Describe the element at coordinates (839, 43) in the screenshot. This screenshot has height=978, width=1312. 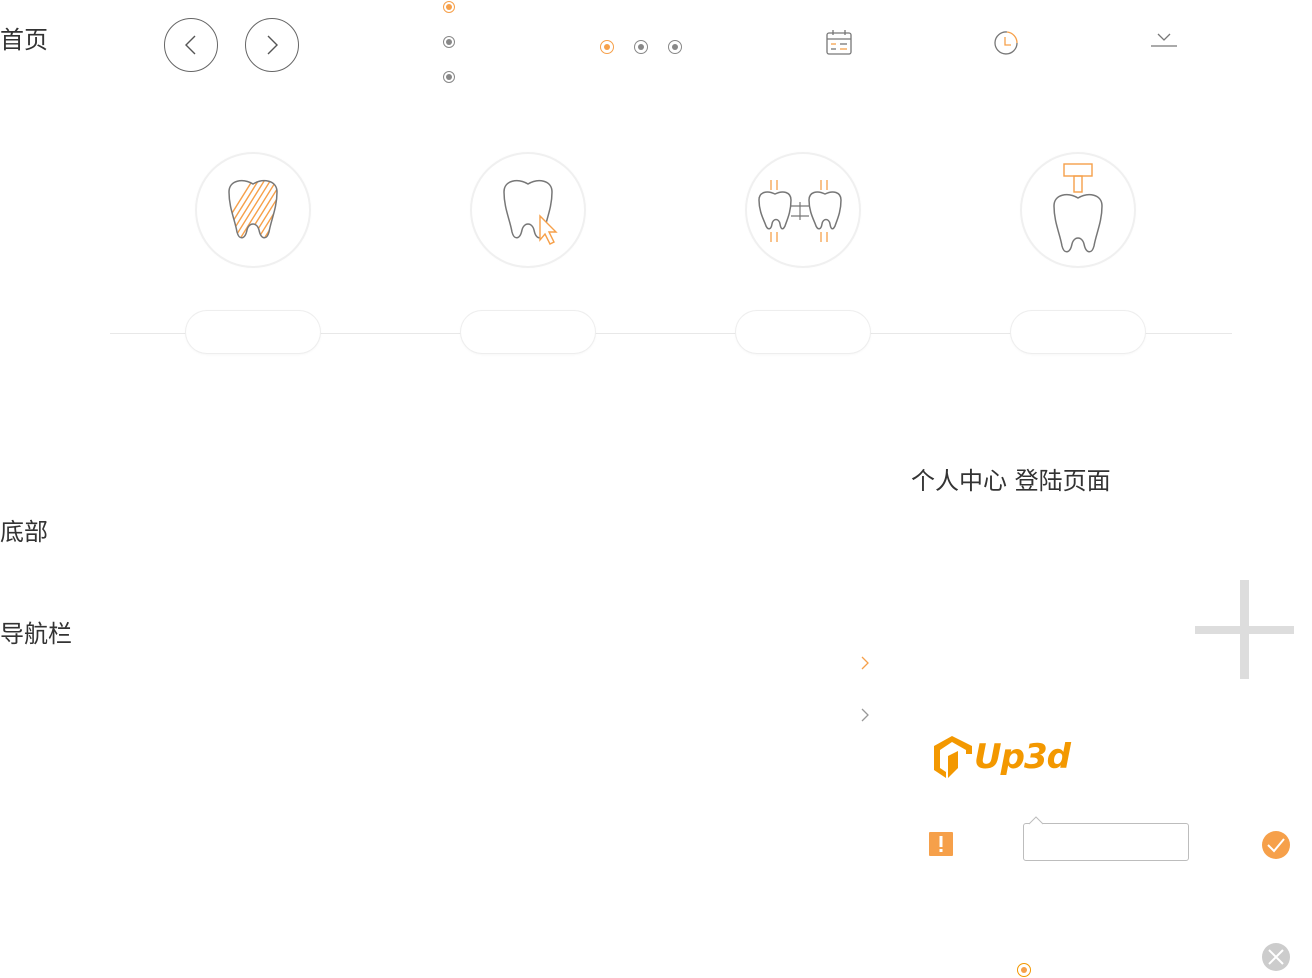
I see `calendar-icon` at that location.